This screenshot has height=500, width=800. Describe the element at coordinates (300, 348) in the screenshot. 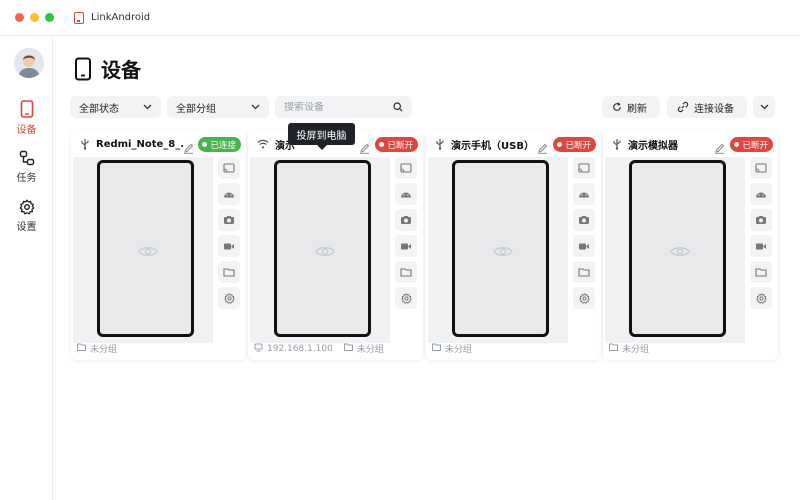

I see `device-ip: 192.168.1.100` at that location.